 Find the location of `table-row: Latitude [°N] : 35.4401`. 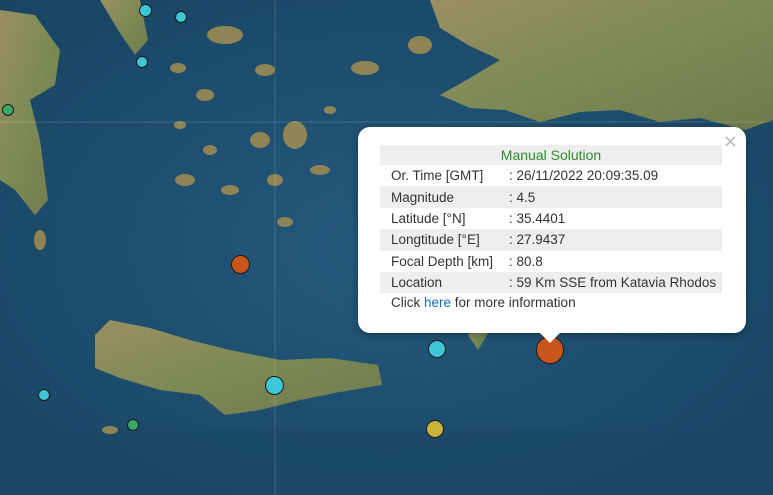

table-row: Latitude [°N] : 35.4401 is located at coordinates (551, 218).